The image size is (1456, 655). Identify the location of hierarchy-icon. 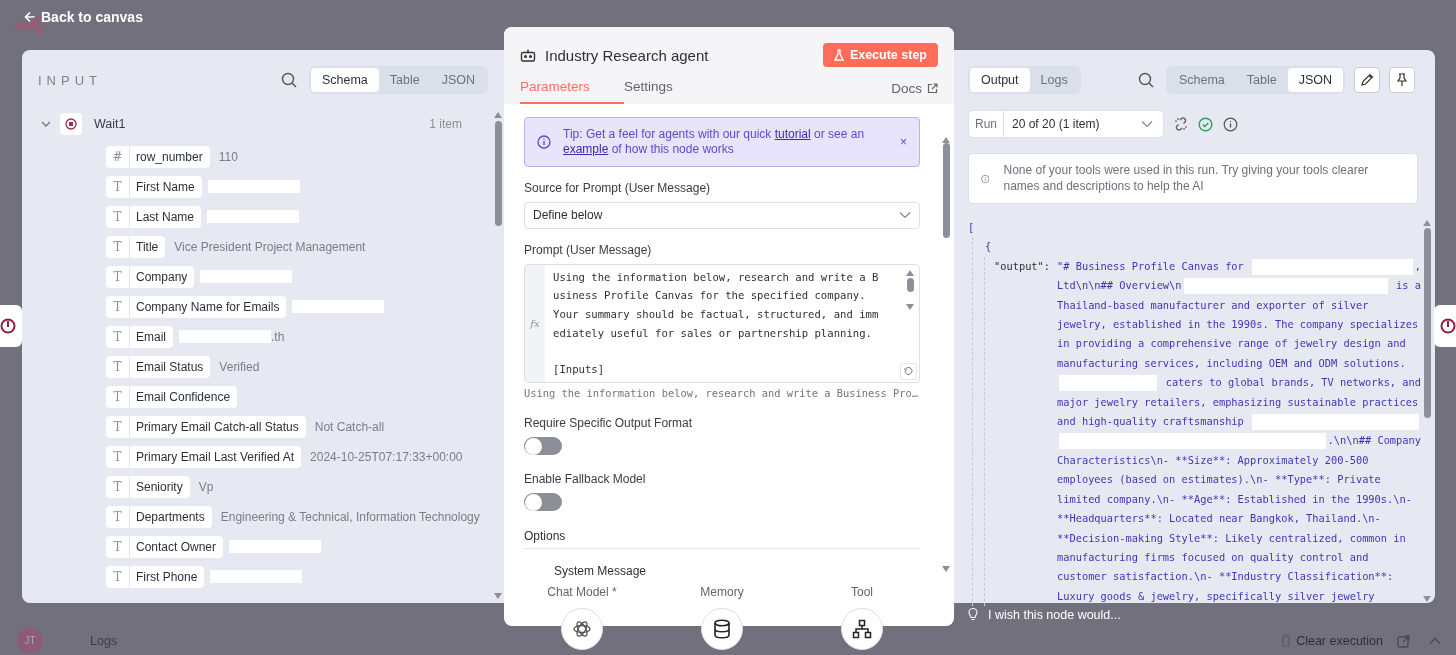
(862, 629).